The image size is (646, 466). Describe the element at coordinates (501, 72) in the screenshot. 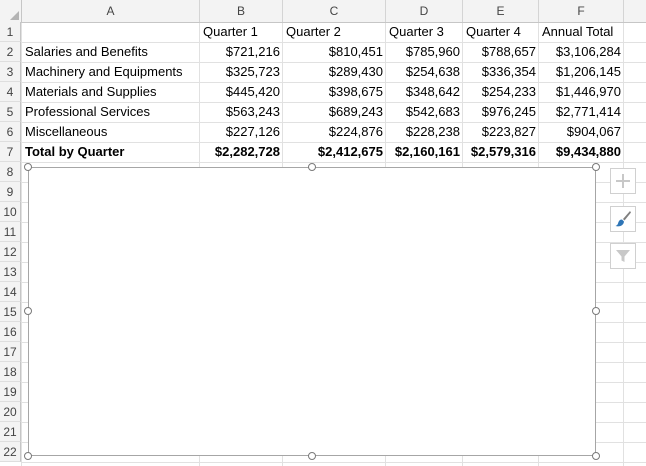

I see `cell-e3: $336,354` at that location.